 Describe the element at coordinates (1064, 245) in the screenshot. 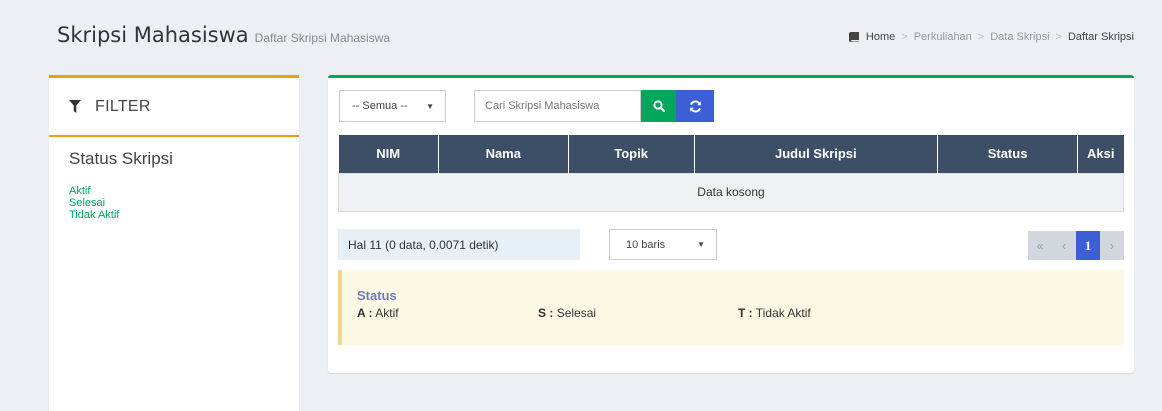

I see `prev-page-button: ‹` at that location.